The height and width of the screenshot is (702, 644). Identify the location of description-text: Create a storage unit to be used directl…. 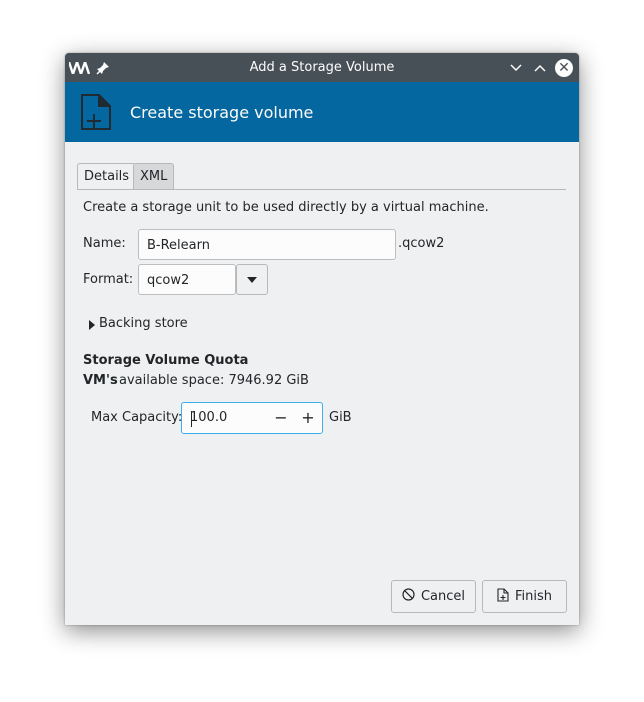
(286, 207).